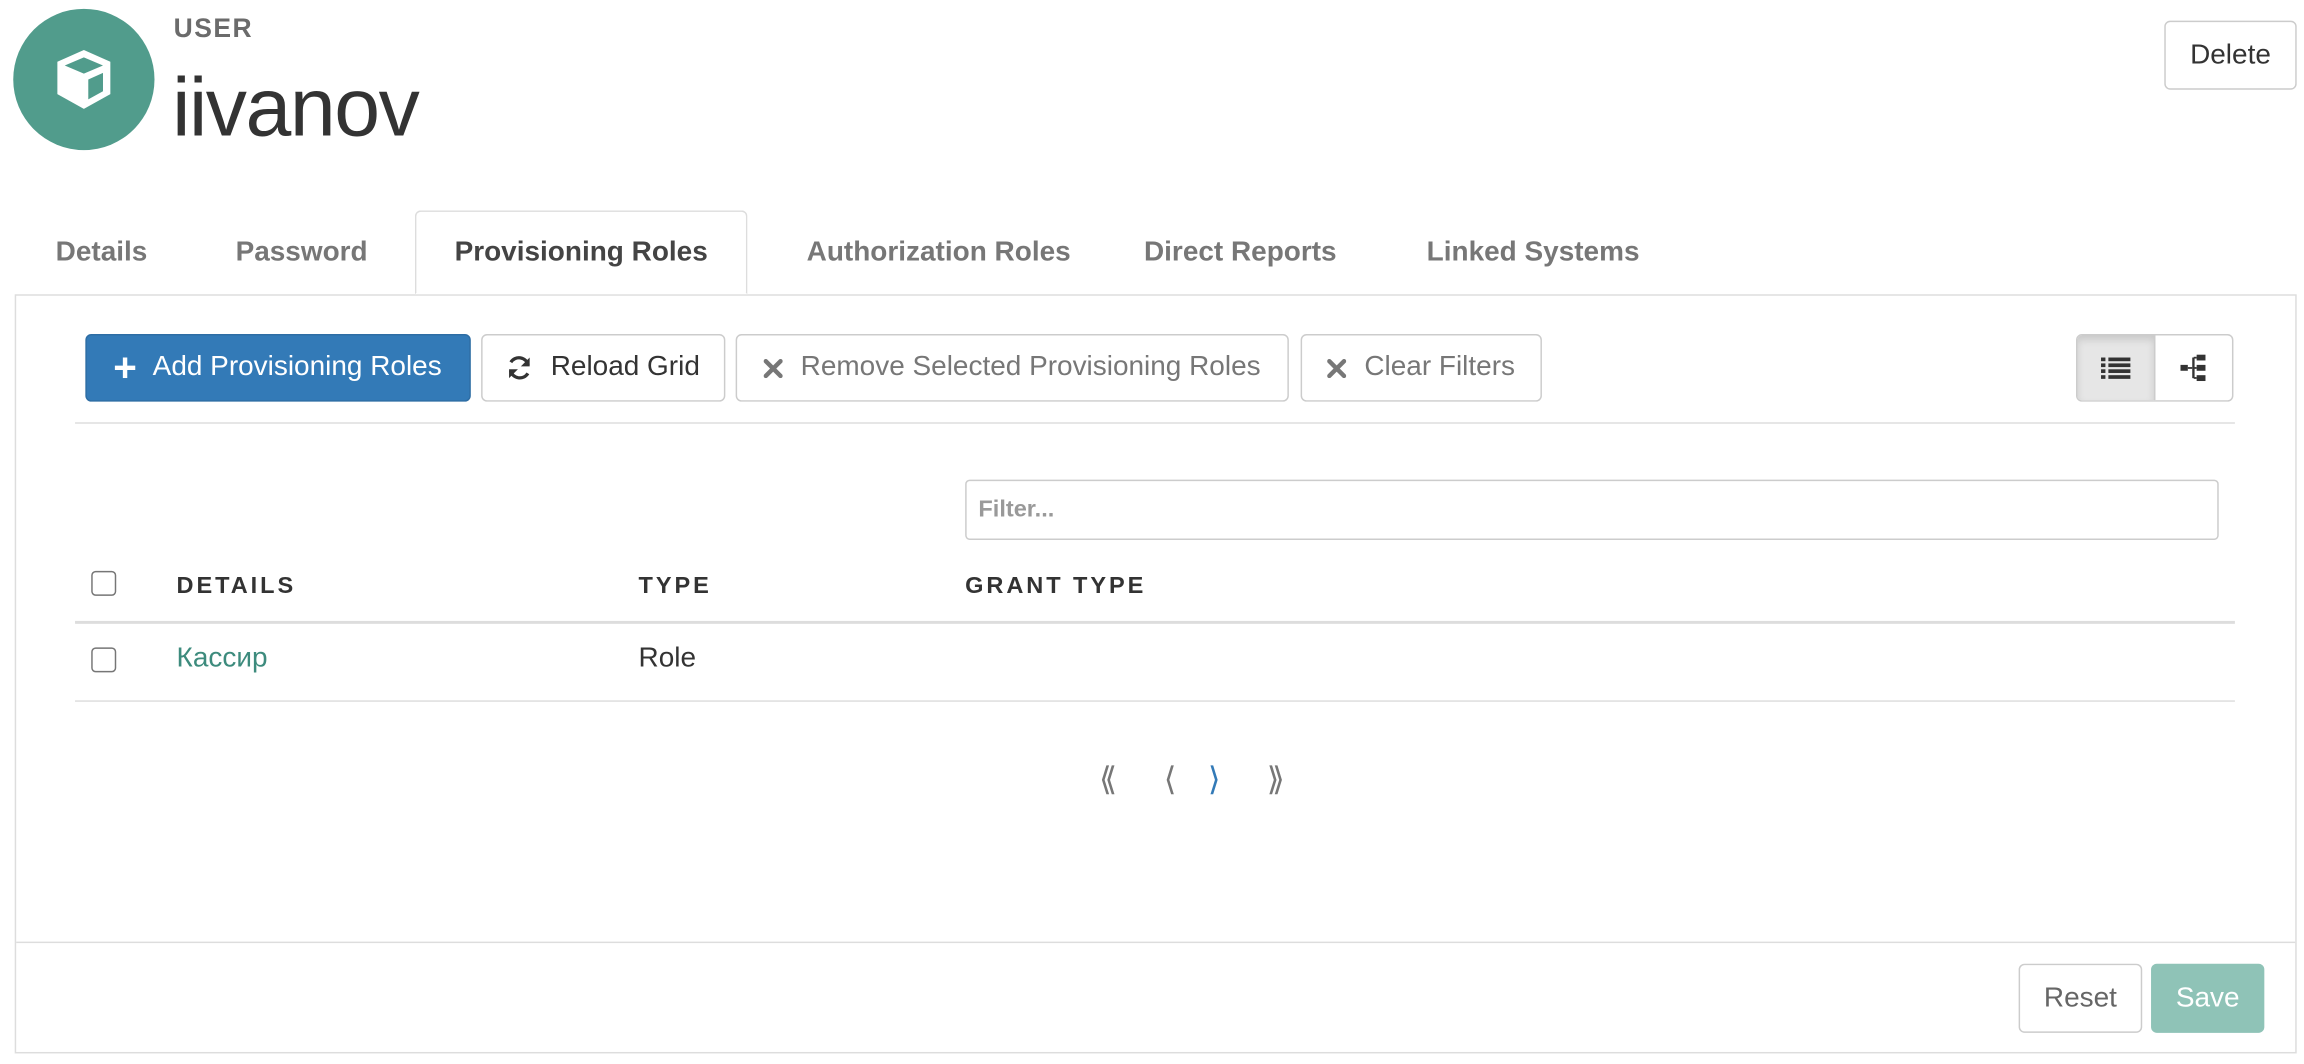 This screenshot has height=1064, width=2304. I want to click on reset-button: Reset, so click(2080, 998).